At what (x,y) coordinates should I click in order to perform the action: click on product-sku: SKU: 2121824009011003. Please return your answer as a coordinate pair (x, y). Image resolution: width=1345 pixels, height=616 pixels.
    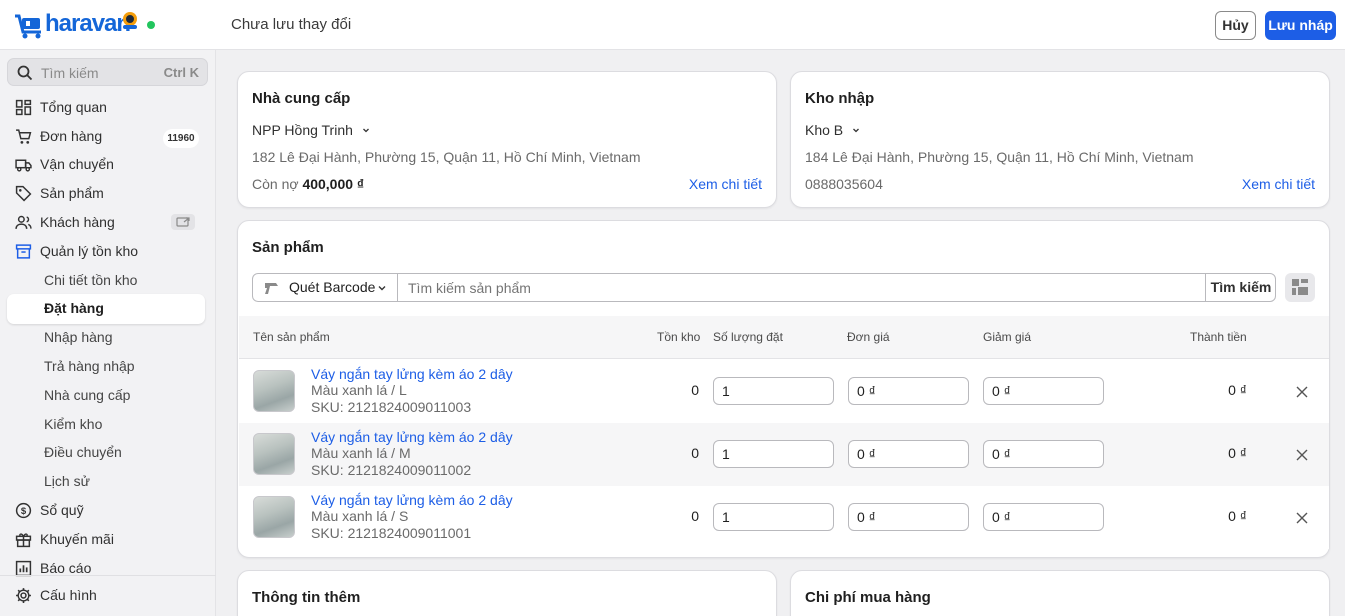
    Looking at the image, I should click on (391, 407).